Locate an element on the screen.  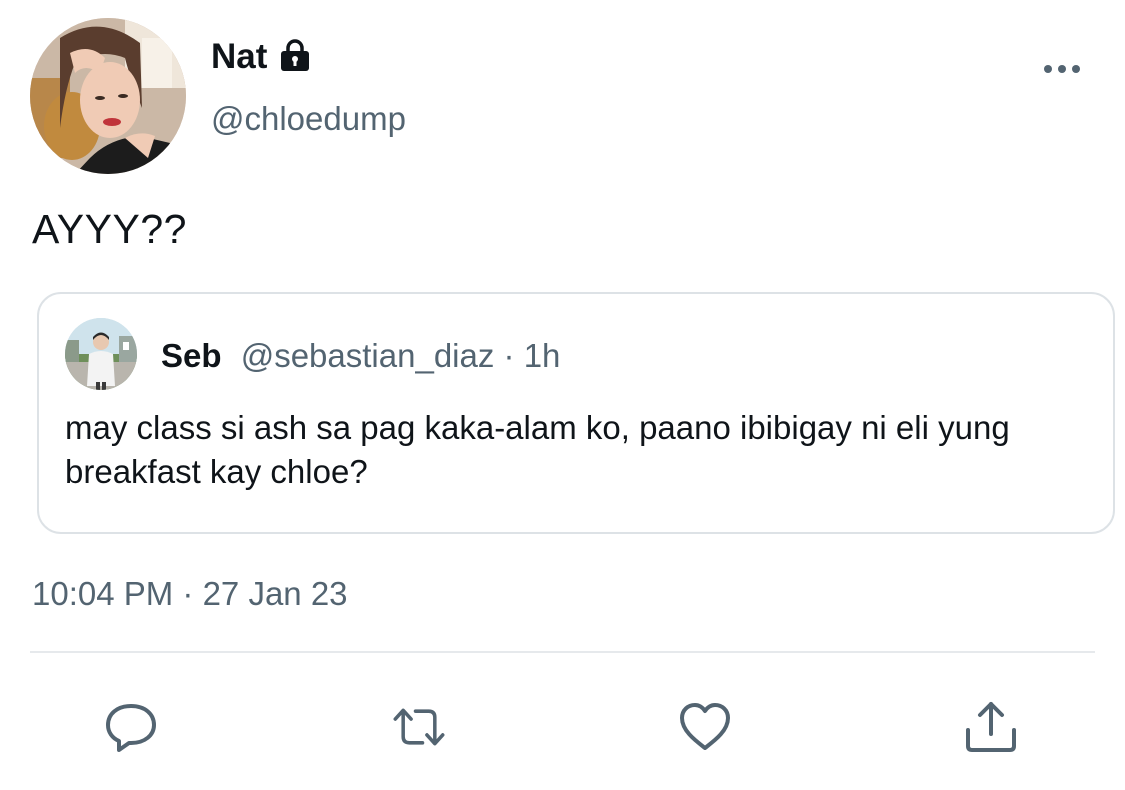
author-display-name-row: Nat is located at coordinates (262, 57).